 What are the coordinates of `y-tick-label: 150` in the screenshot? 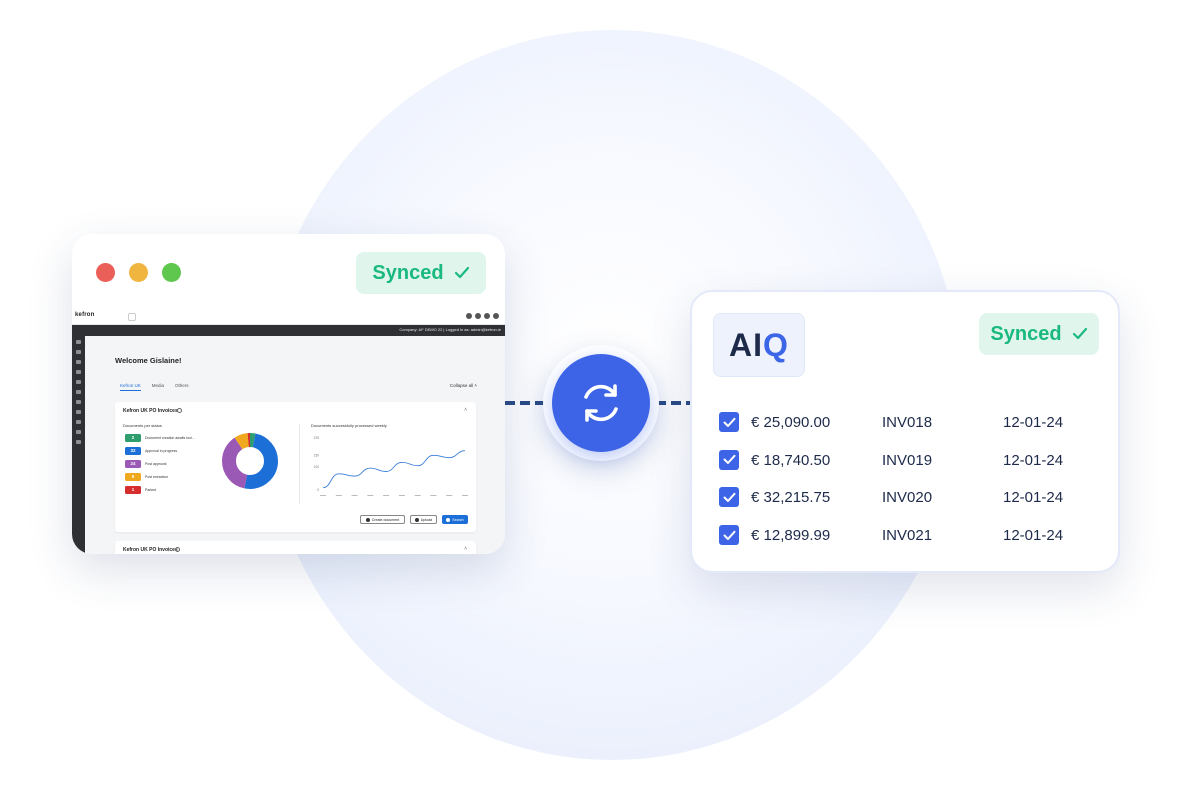 It's located at (317, 455).